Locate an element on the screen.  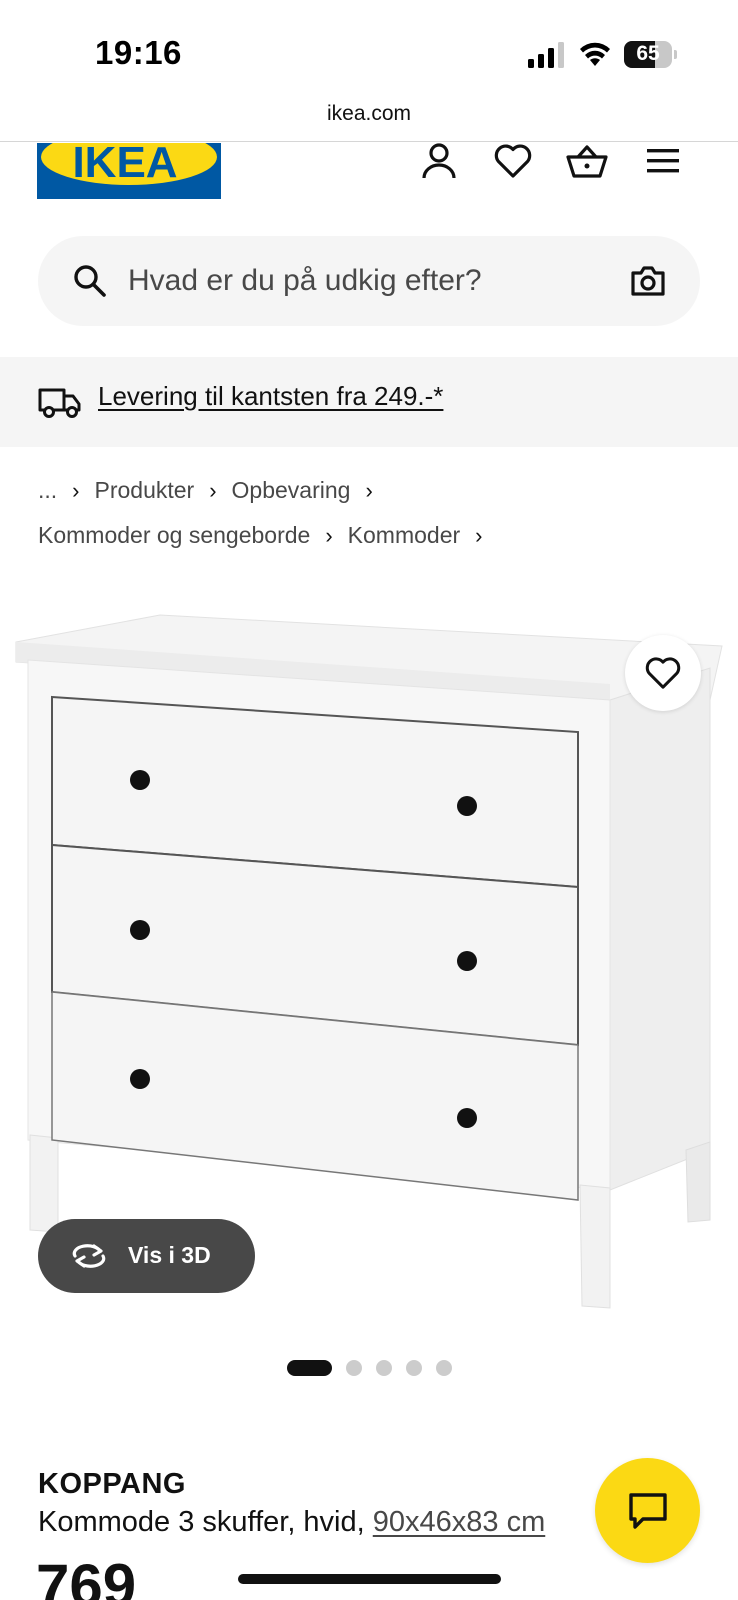
search-box is located at coordinates (369, 281).